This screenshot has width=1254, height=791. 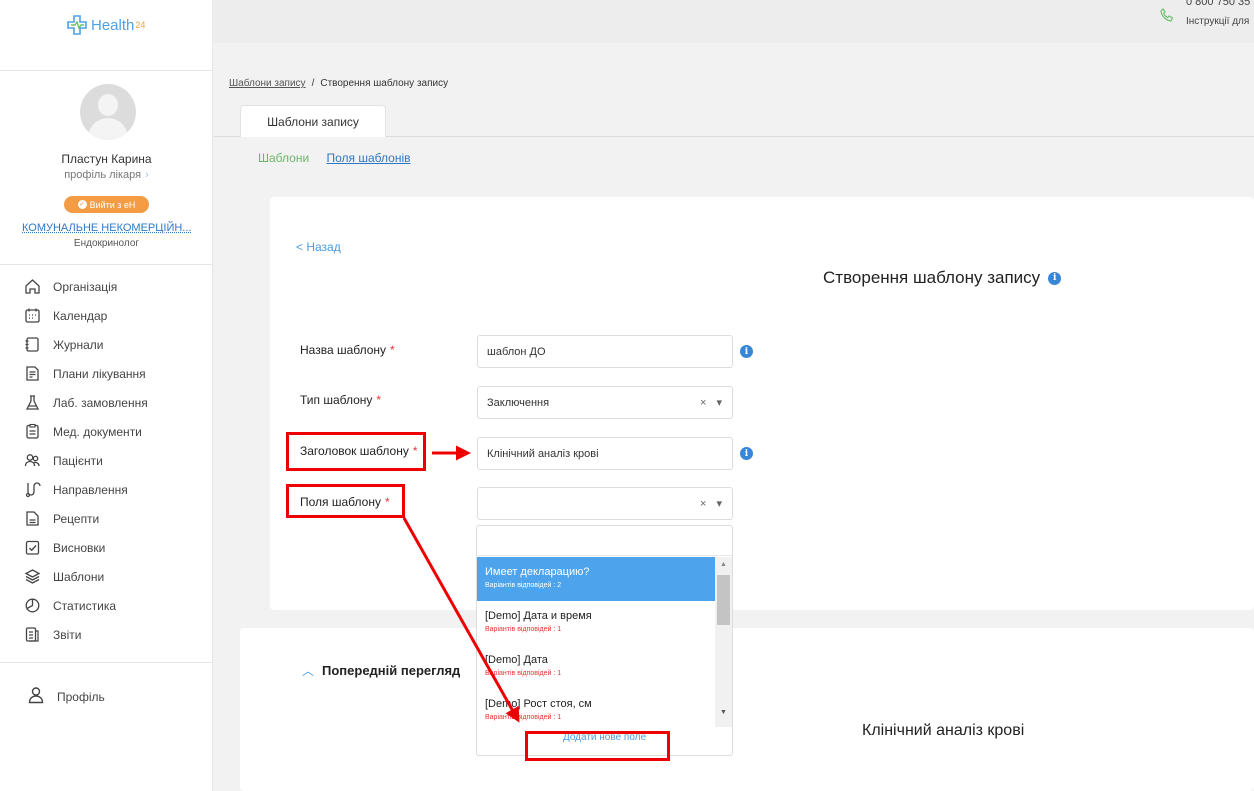 What do you see at coordinates (140, 25) in the screenshot?
I see `logo-sup: 24` at bounding box center [140, 25].